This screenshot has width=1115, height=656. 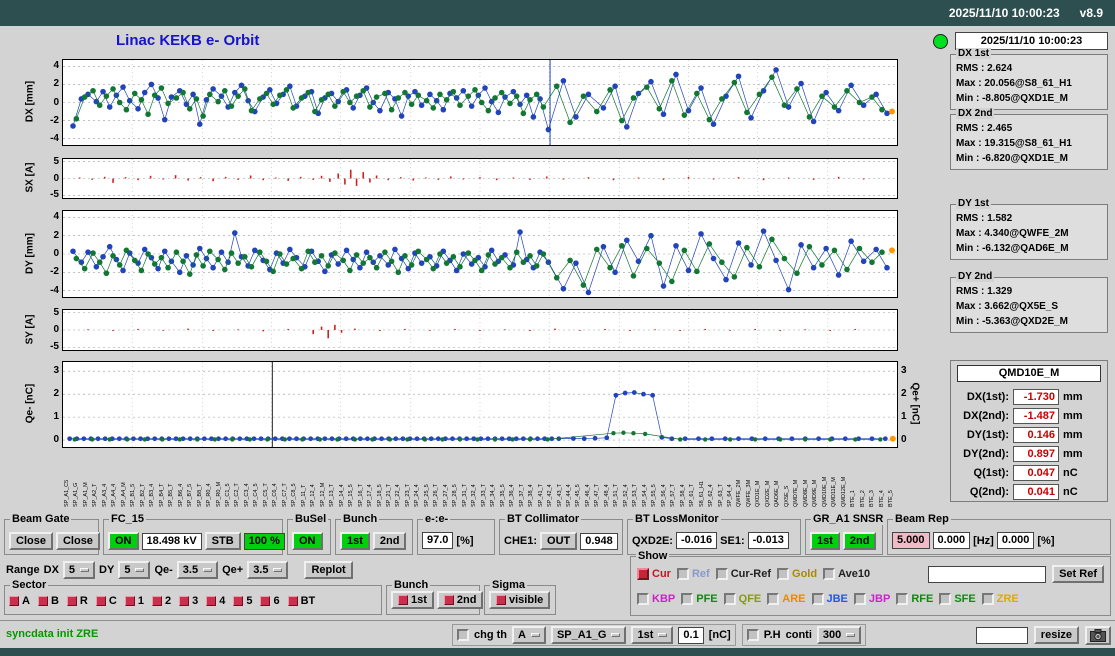 I want to click on range-dx-select: 5, so click(x=79, y=570).